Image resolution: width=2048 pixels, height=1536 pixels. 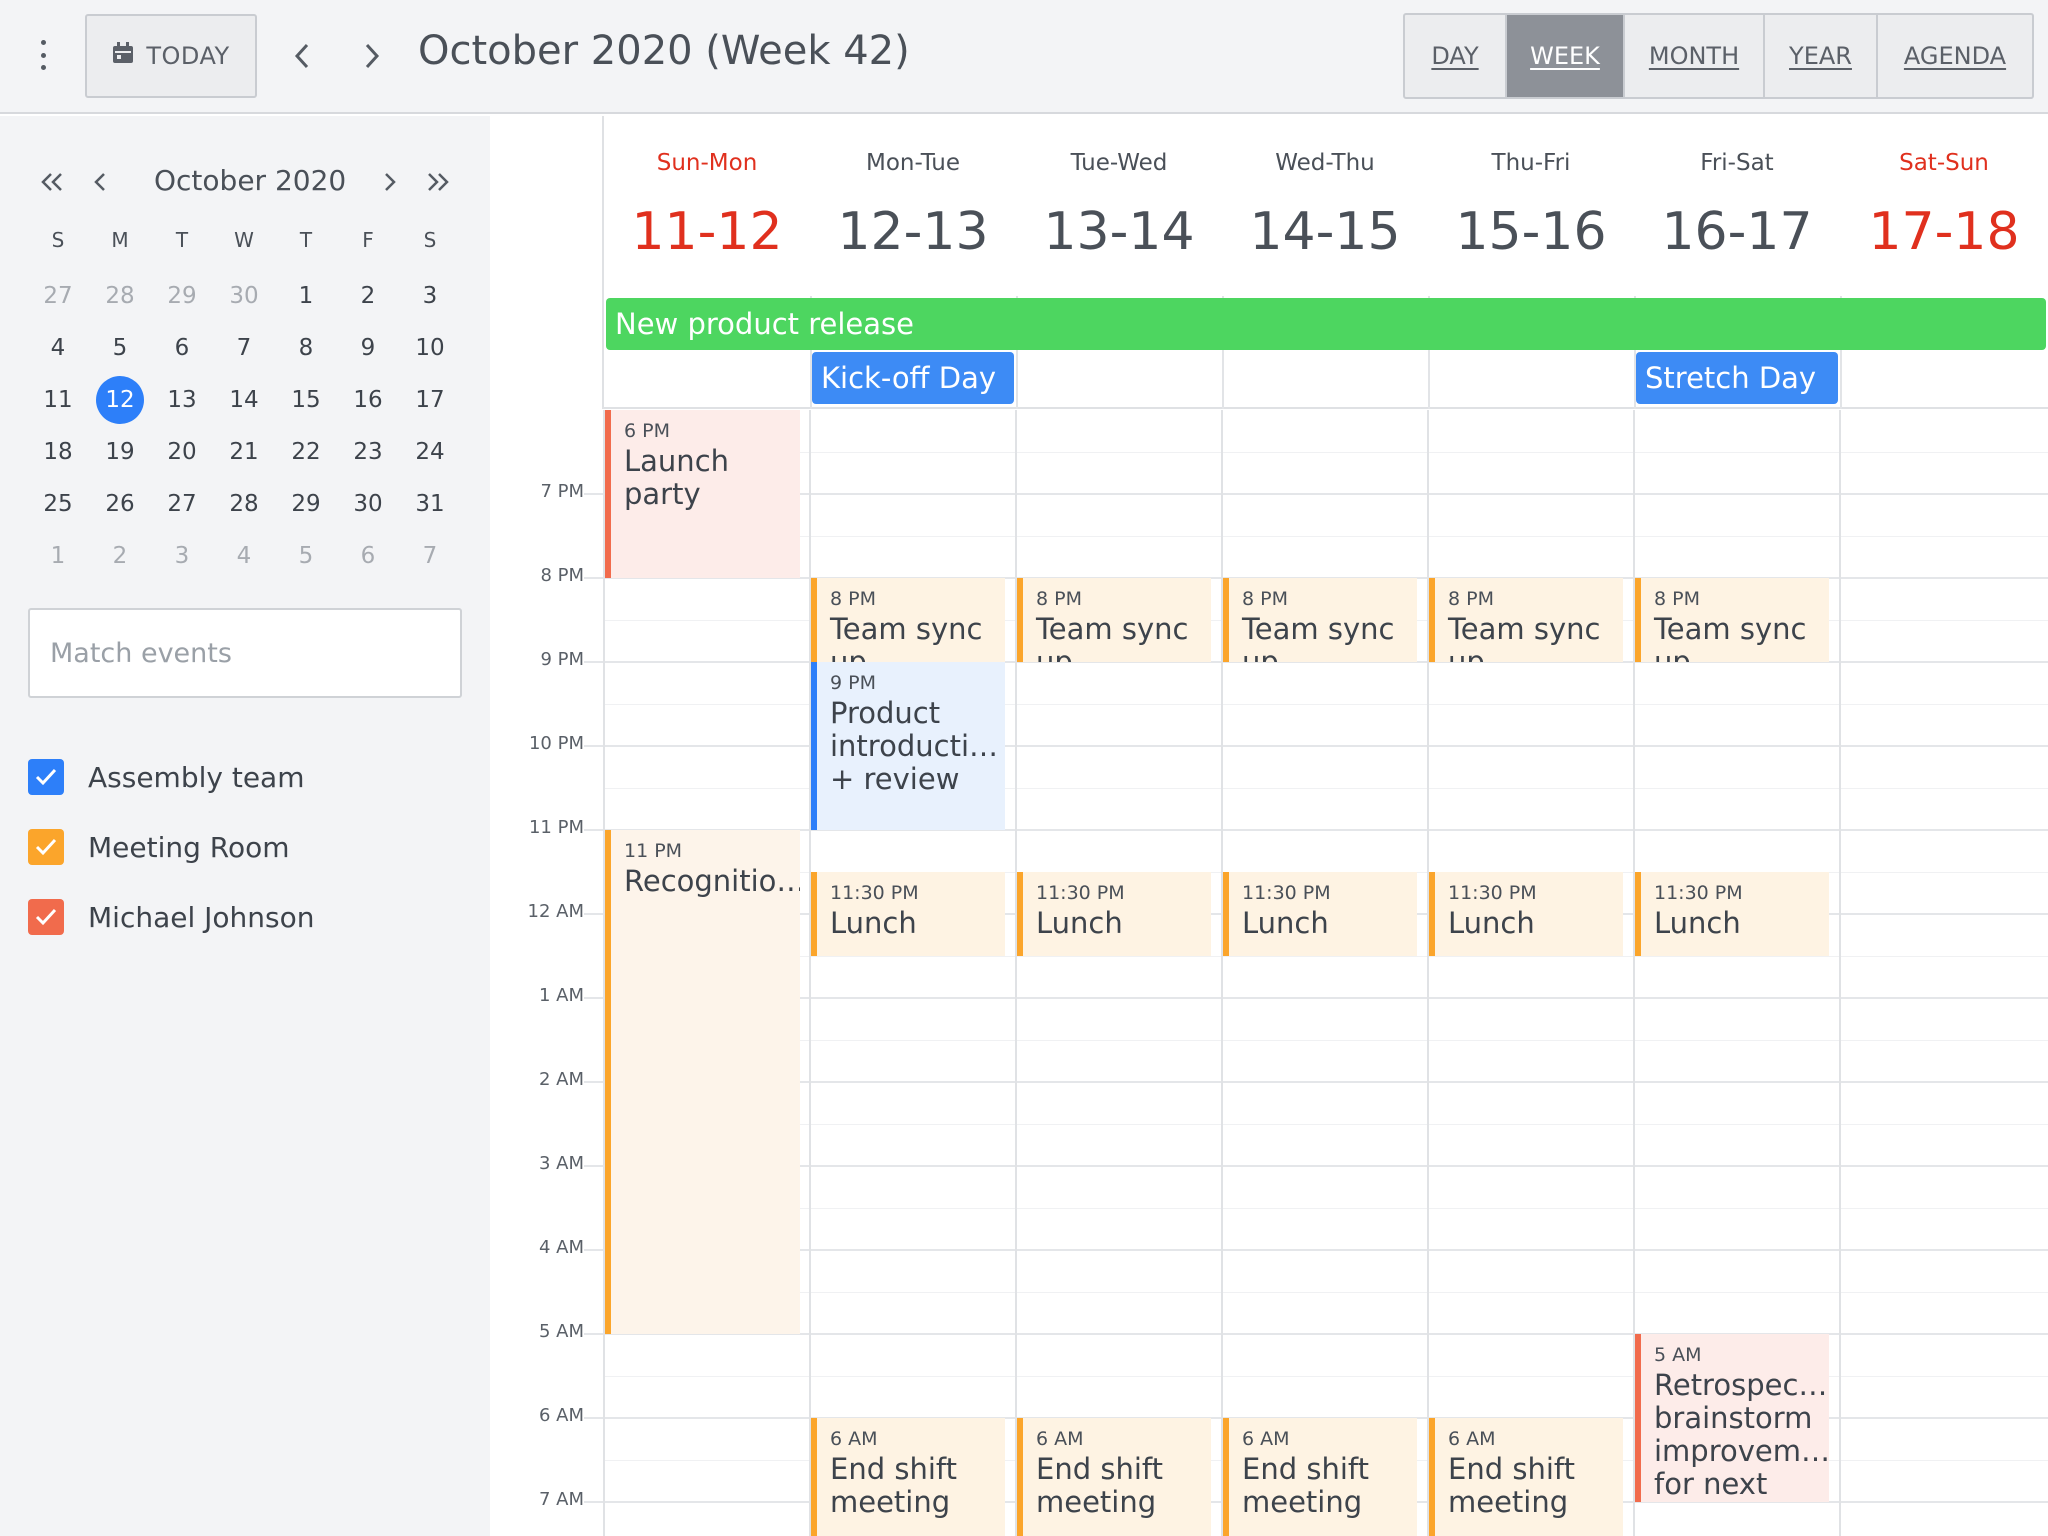 I want to click on more-menu-button, so click(x=43, y=55).